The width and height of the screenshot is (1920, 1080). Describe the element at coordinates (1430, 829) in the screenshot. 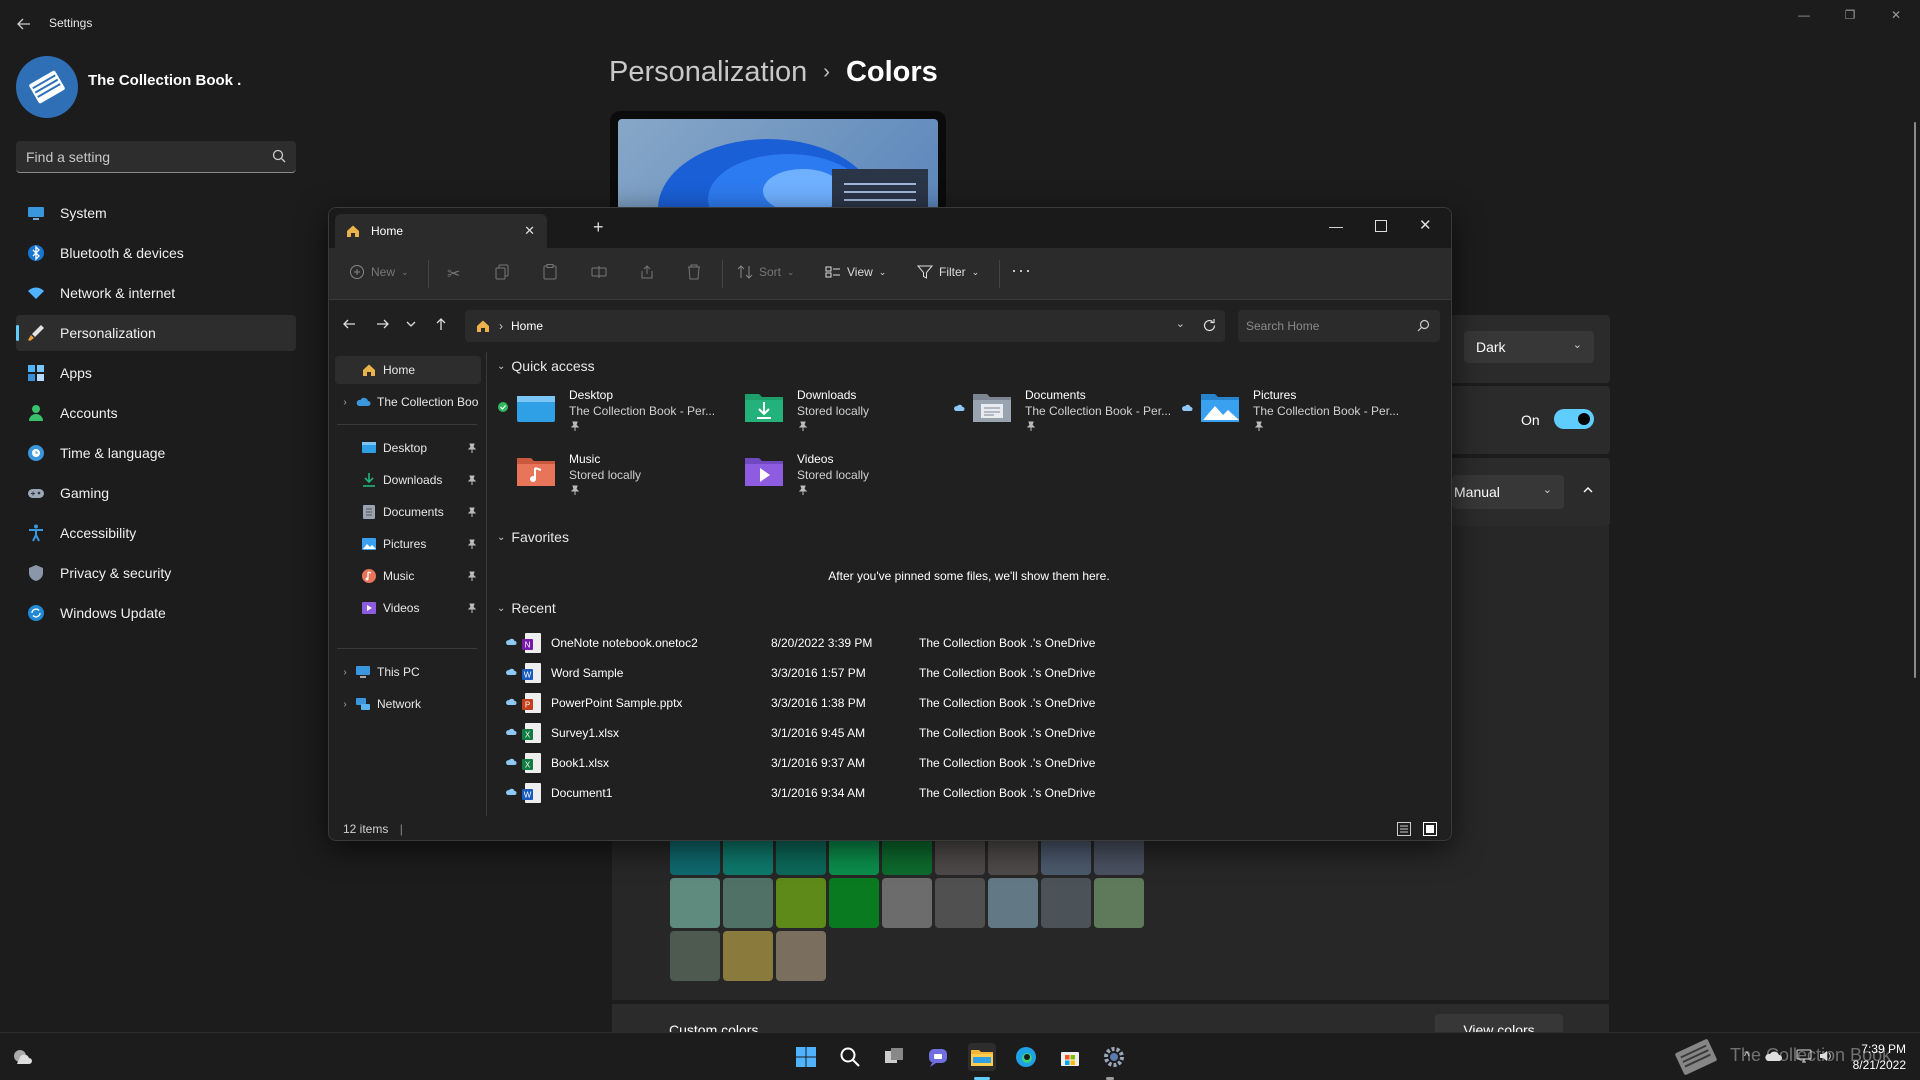

I see `tiles-view-icon` at that location.